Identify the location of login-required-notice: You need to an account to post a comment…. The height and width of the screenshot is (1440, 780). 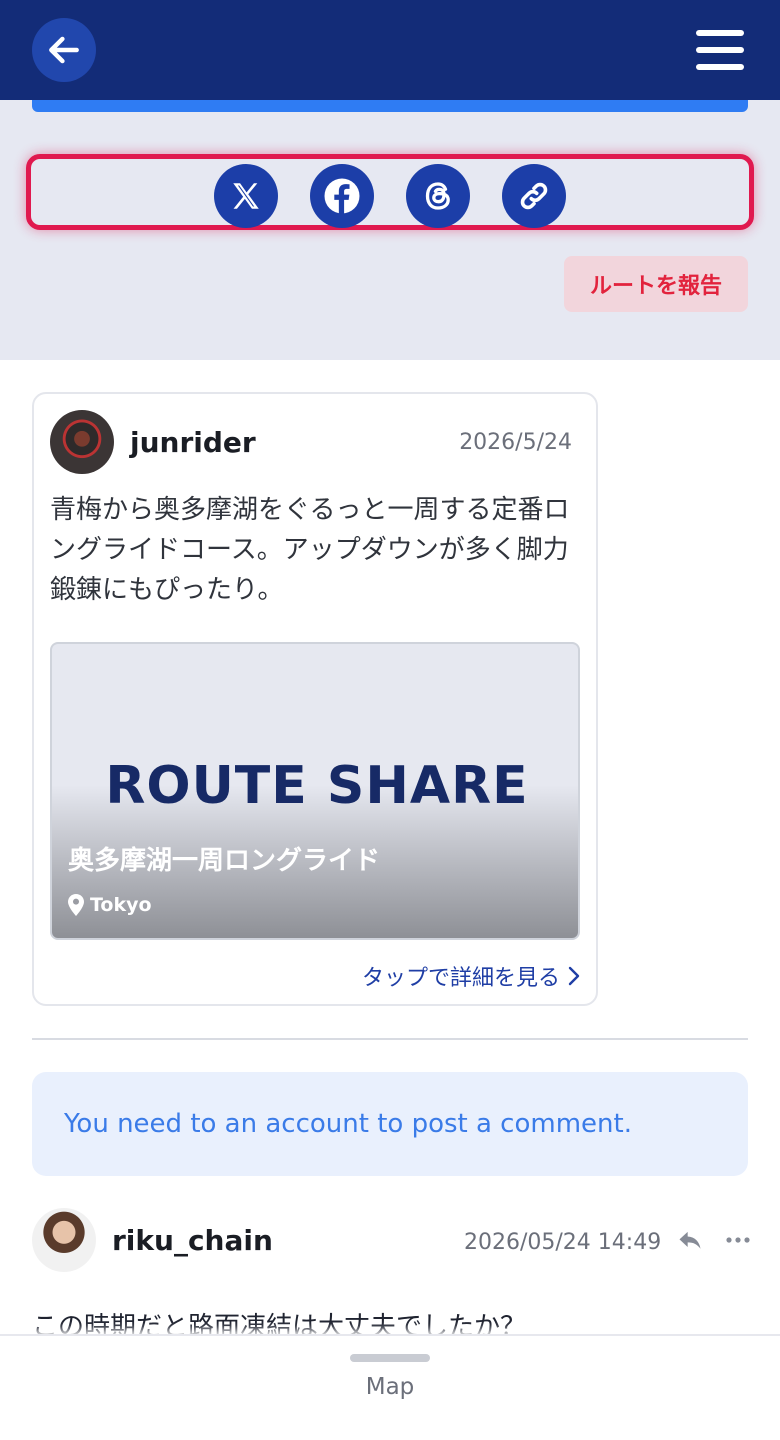
(390, 1124).